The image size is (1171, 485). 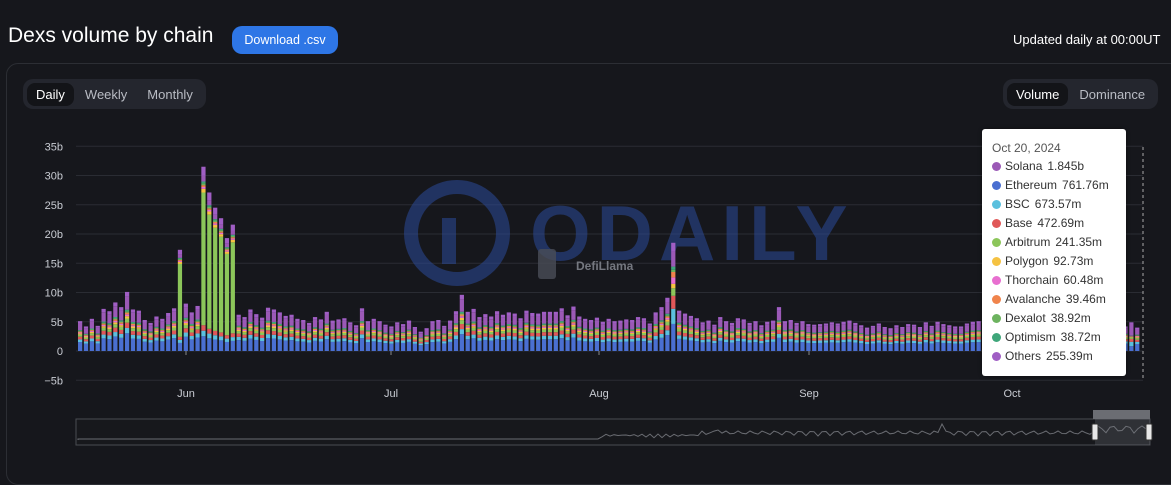 I want to click on tooltip-series-value: 39.46m, so click(x=1086, y=299).